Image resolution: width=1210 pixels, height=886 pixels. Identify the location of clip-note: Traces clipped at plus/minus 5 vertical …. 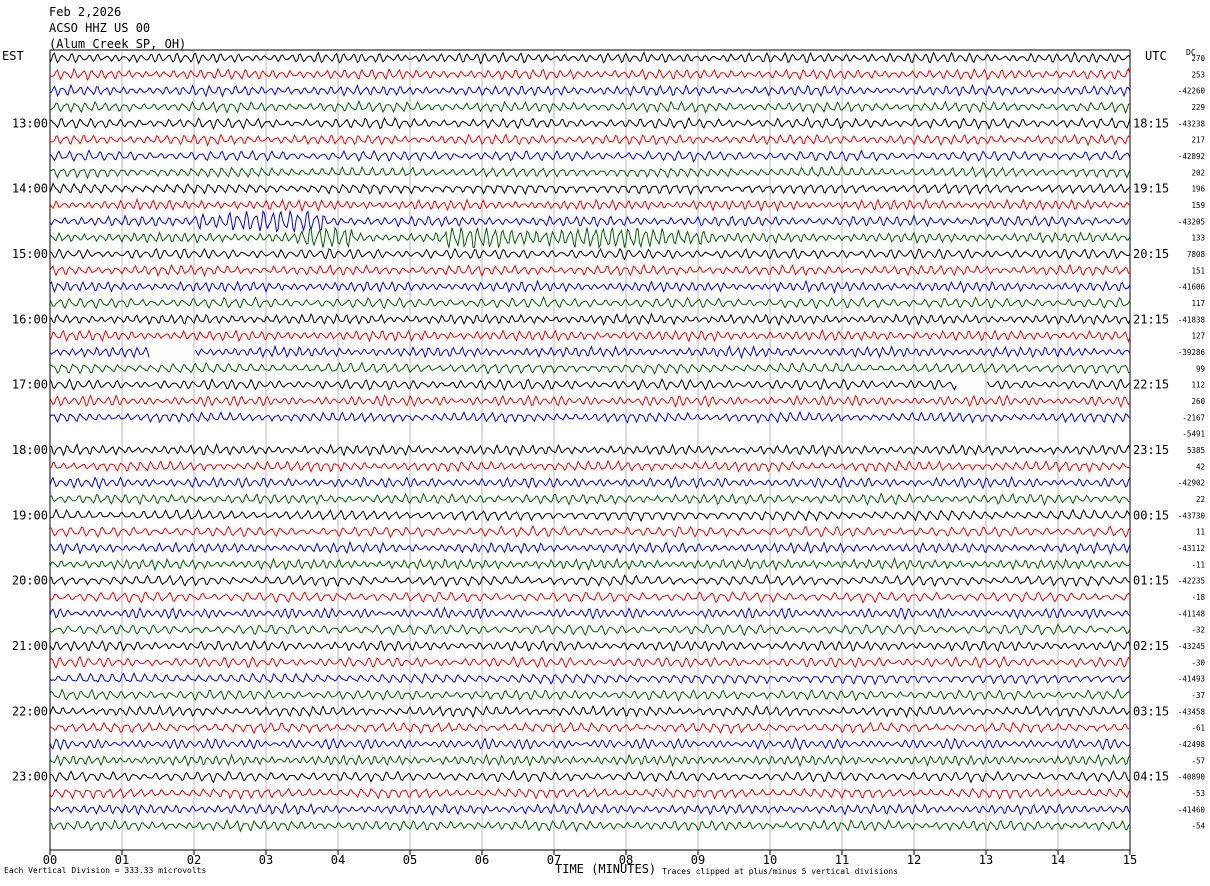
(780, 871).